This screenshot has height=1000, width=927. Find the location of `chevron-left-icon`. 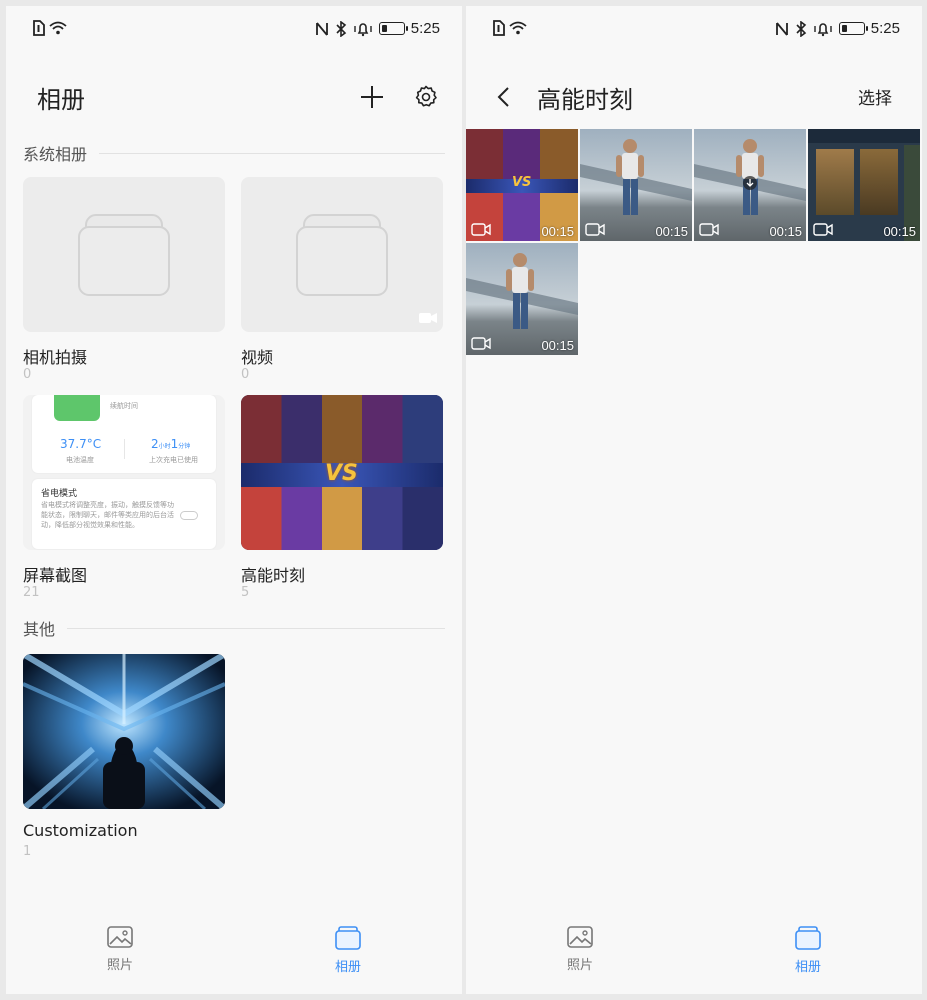

chevron-left-icon is located at coordinates (503, 97).